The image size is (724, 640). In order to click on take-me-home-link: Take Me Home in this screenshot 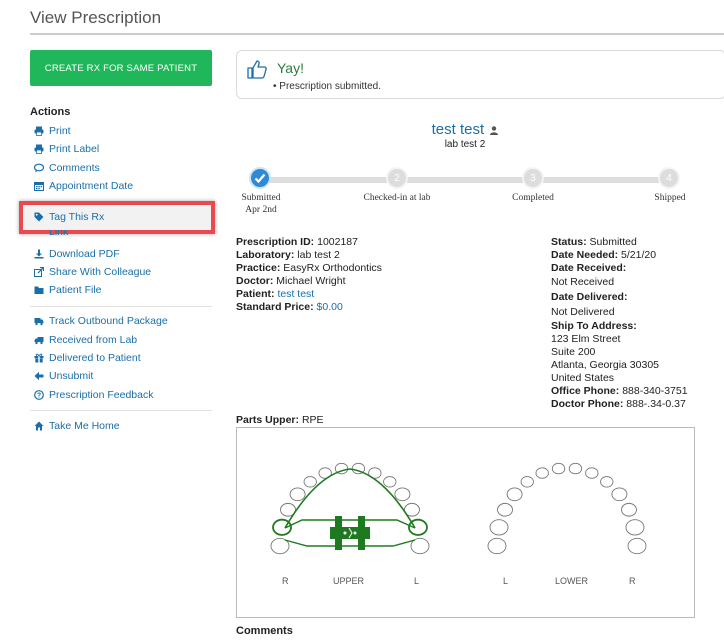, I will do `click(76, 426)`.